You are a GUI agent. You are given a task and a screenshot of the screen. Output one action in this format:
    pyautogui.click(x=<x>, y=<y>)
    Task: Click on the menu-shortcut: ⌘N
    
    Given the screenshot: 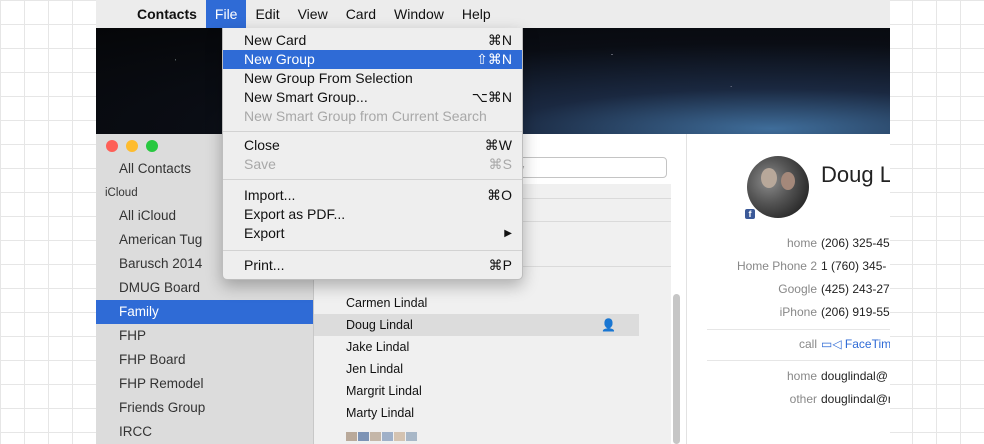 What is the action you would take?
    pyautogui.click(x=499, y=40)
    